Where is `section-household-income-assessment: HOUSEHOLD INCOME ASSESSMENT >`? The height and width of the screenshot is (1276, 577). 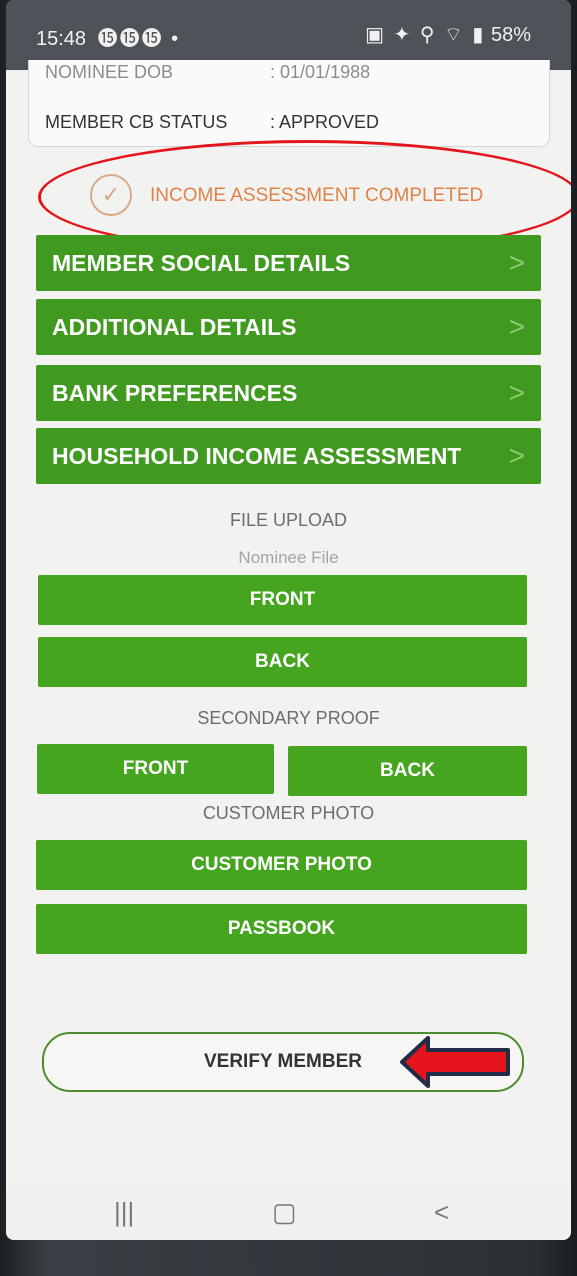 section-household-income-assessment: HOUSEHOLD INCOME ASSESSMENT > is located at coordinates (288, 456).